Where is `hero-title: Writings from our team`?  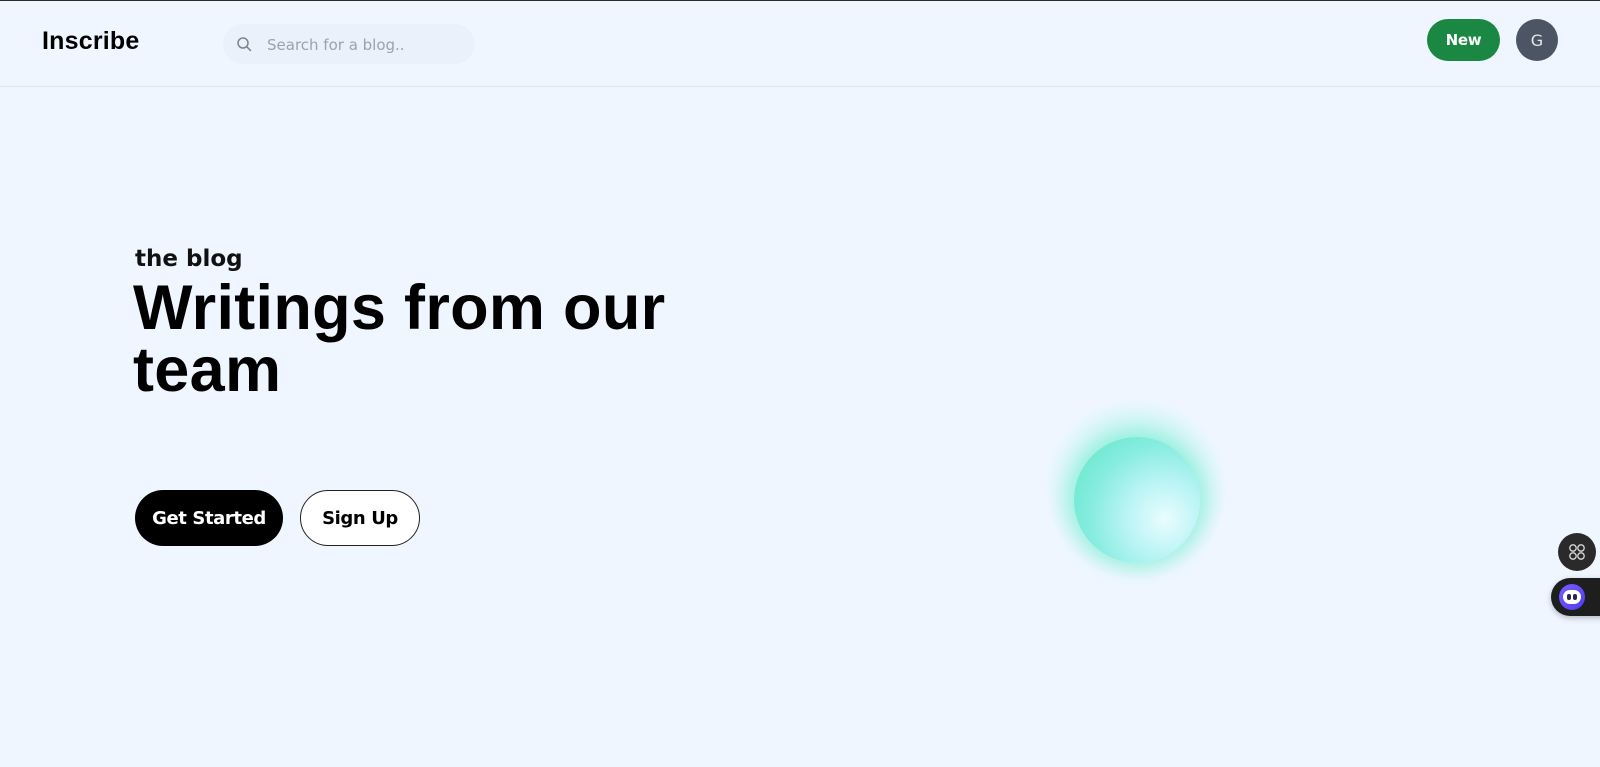
hero-title: Writings from our team is located at coordinates (399, 339).